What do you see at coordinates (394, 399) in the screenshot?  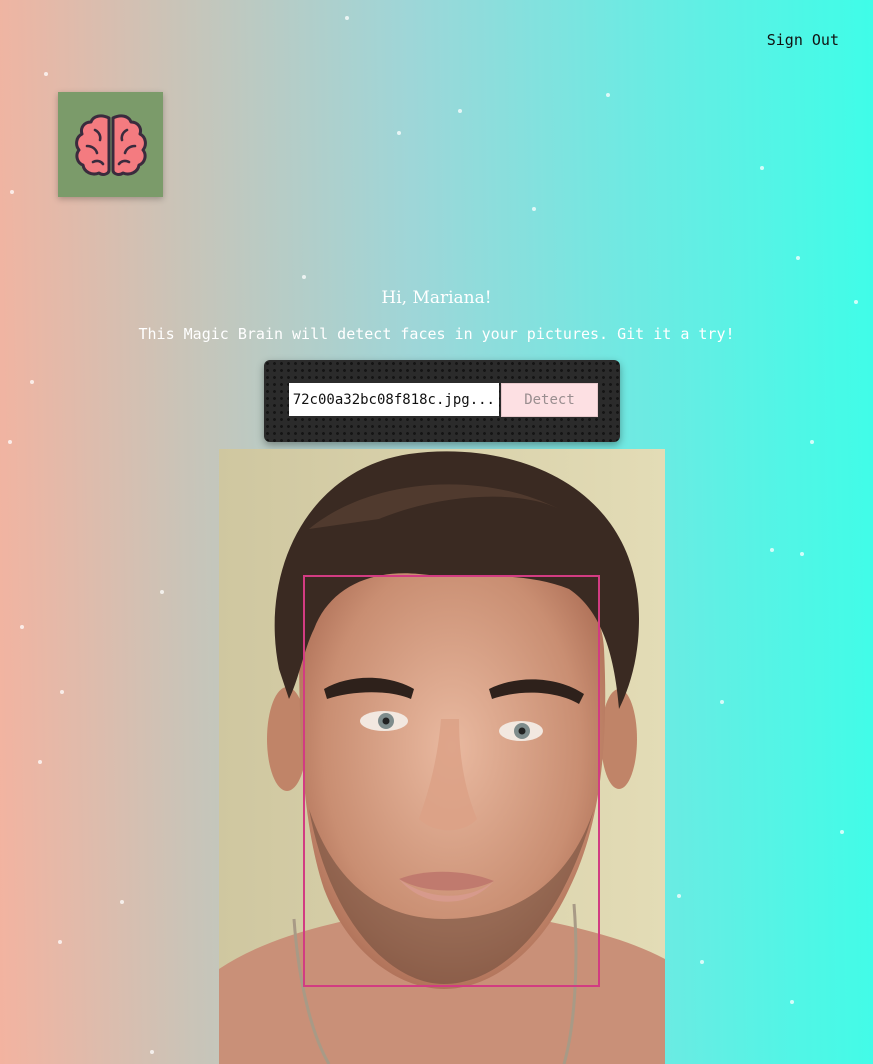 I see `image-url-input` at bounding box center [394, 399].